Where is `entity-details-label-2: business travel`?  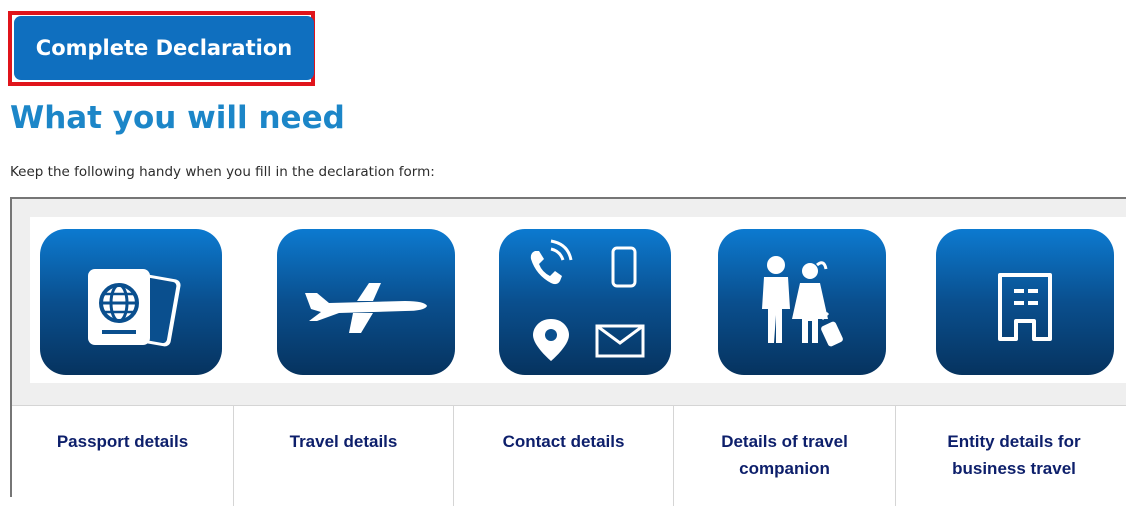 entity-details-label-2: business travel is located at coordinates (1014, 468).